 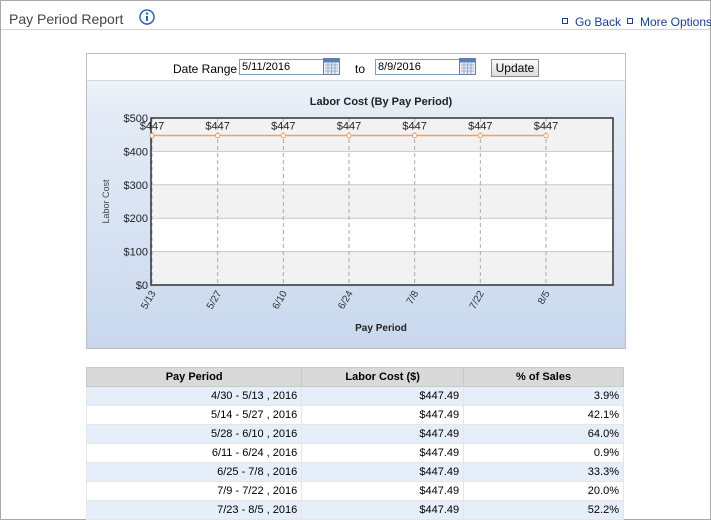 What do you see at coordinates (66, 19) in the screenshot?
I see `page-title: Pay Period Report` at bounding box center [66, 19].